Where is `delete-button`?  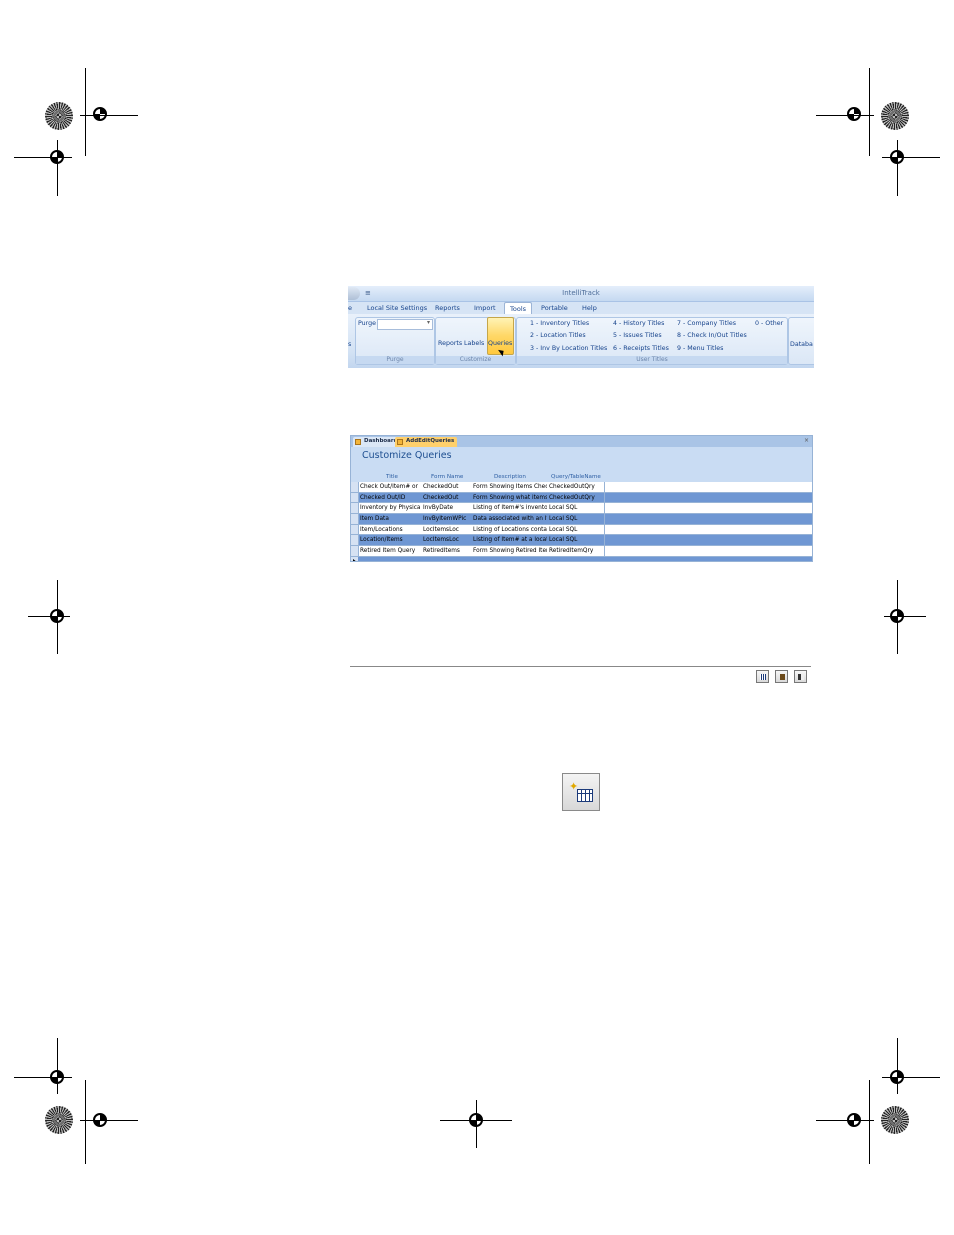
delete-button is located at coordinates (781, 676).